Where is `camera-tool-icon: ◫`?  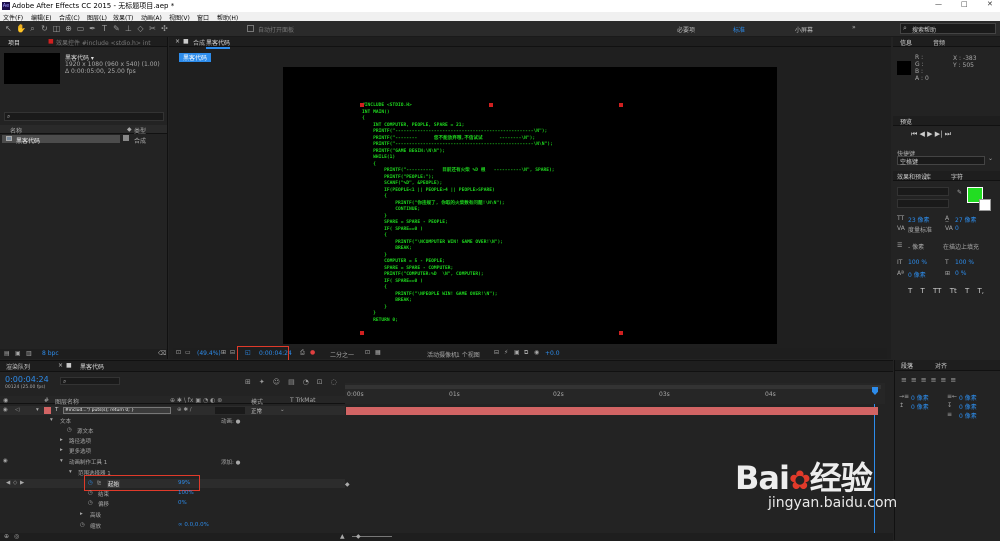 camera-tool-icon: ◫ is located at coordinates (56, 28).